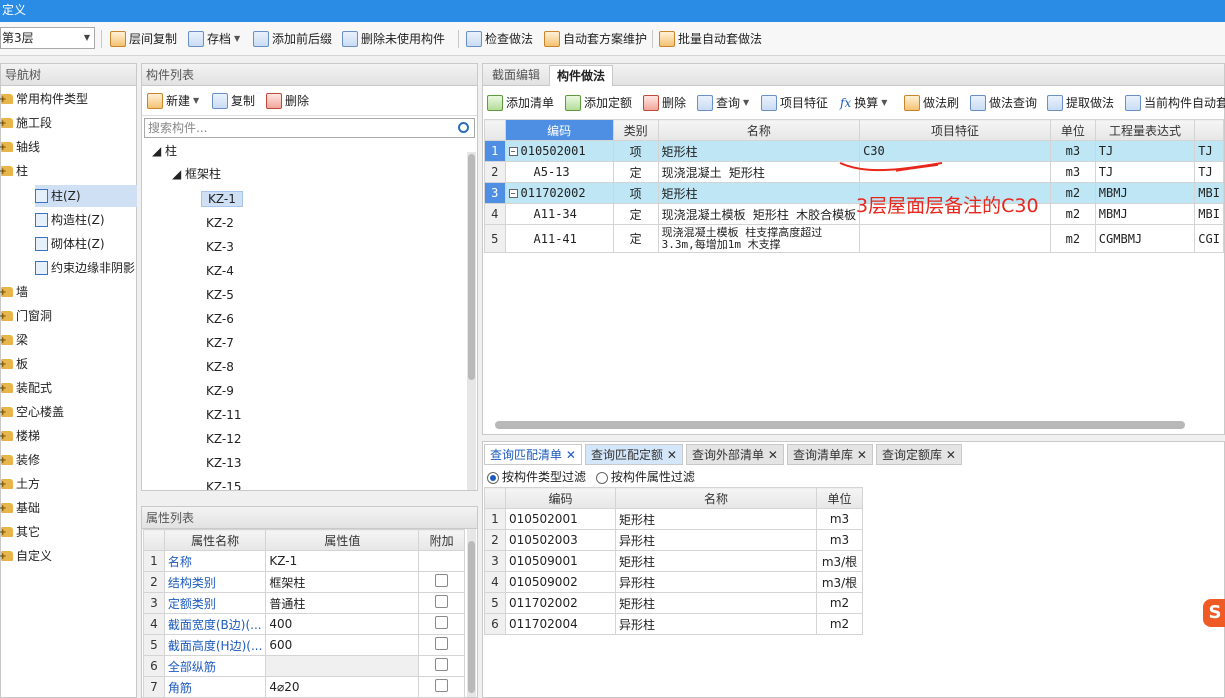 The image size is (1225, 698). Describe the element at coordinates (220, 271) in the screenshot. I see `component-item: KZ-4` at that location.